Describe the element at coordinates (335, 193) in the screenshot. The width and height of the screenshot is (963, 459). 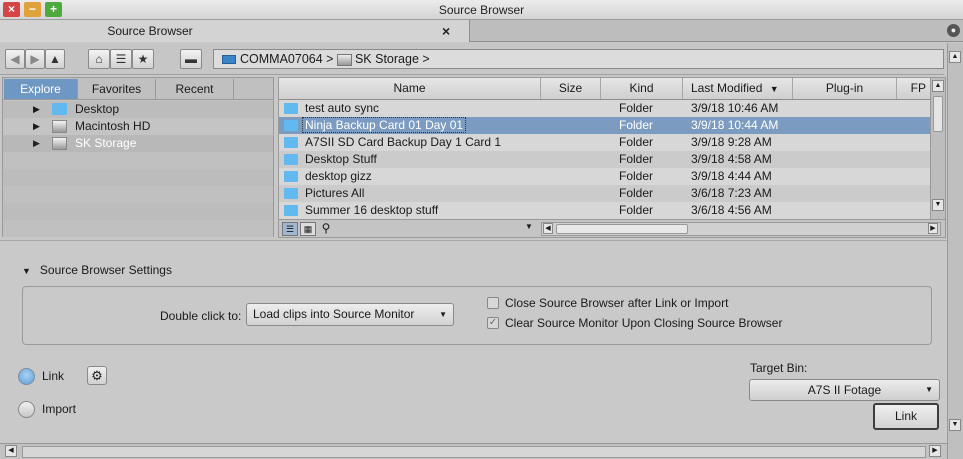
I see `file-name: Pictures All` at that location.